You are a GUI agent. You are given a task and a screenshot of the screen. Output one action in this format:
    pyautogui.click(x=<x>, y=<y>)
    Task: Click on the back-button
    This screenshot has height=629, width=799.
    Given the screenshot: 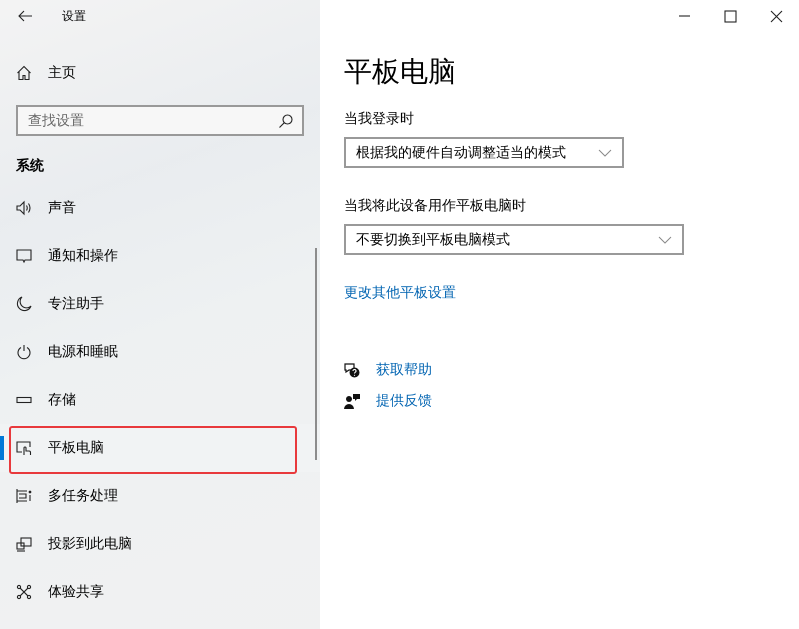 What is the action you would take?
    pyautogui.click(x=25, y=16)
    